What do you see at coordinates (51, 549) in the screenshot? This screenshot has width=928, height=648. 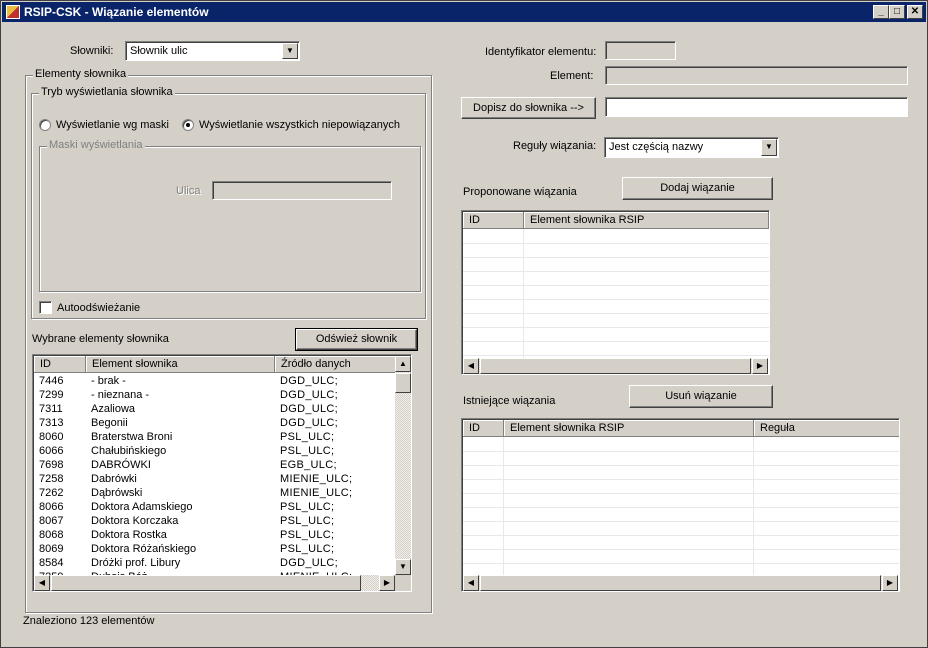 I see `cell-id: 8069` at bounding box center [51, 549].